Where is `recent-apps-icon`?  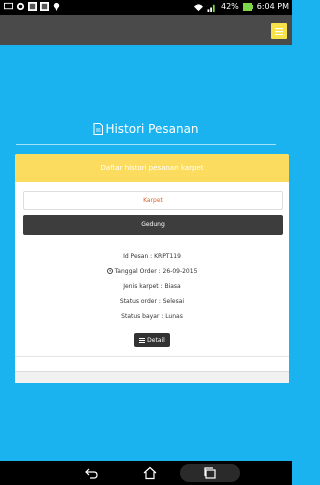
recent-apps-icon is located at coordinates (210, 473).